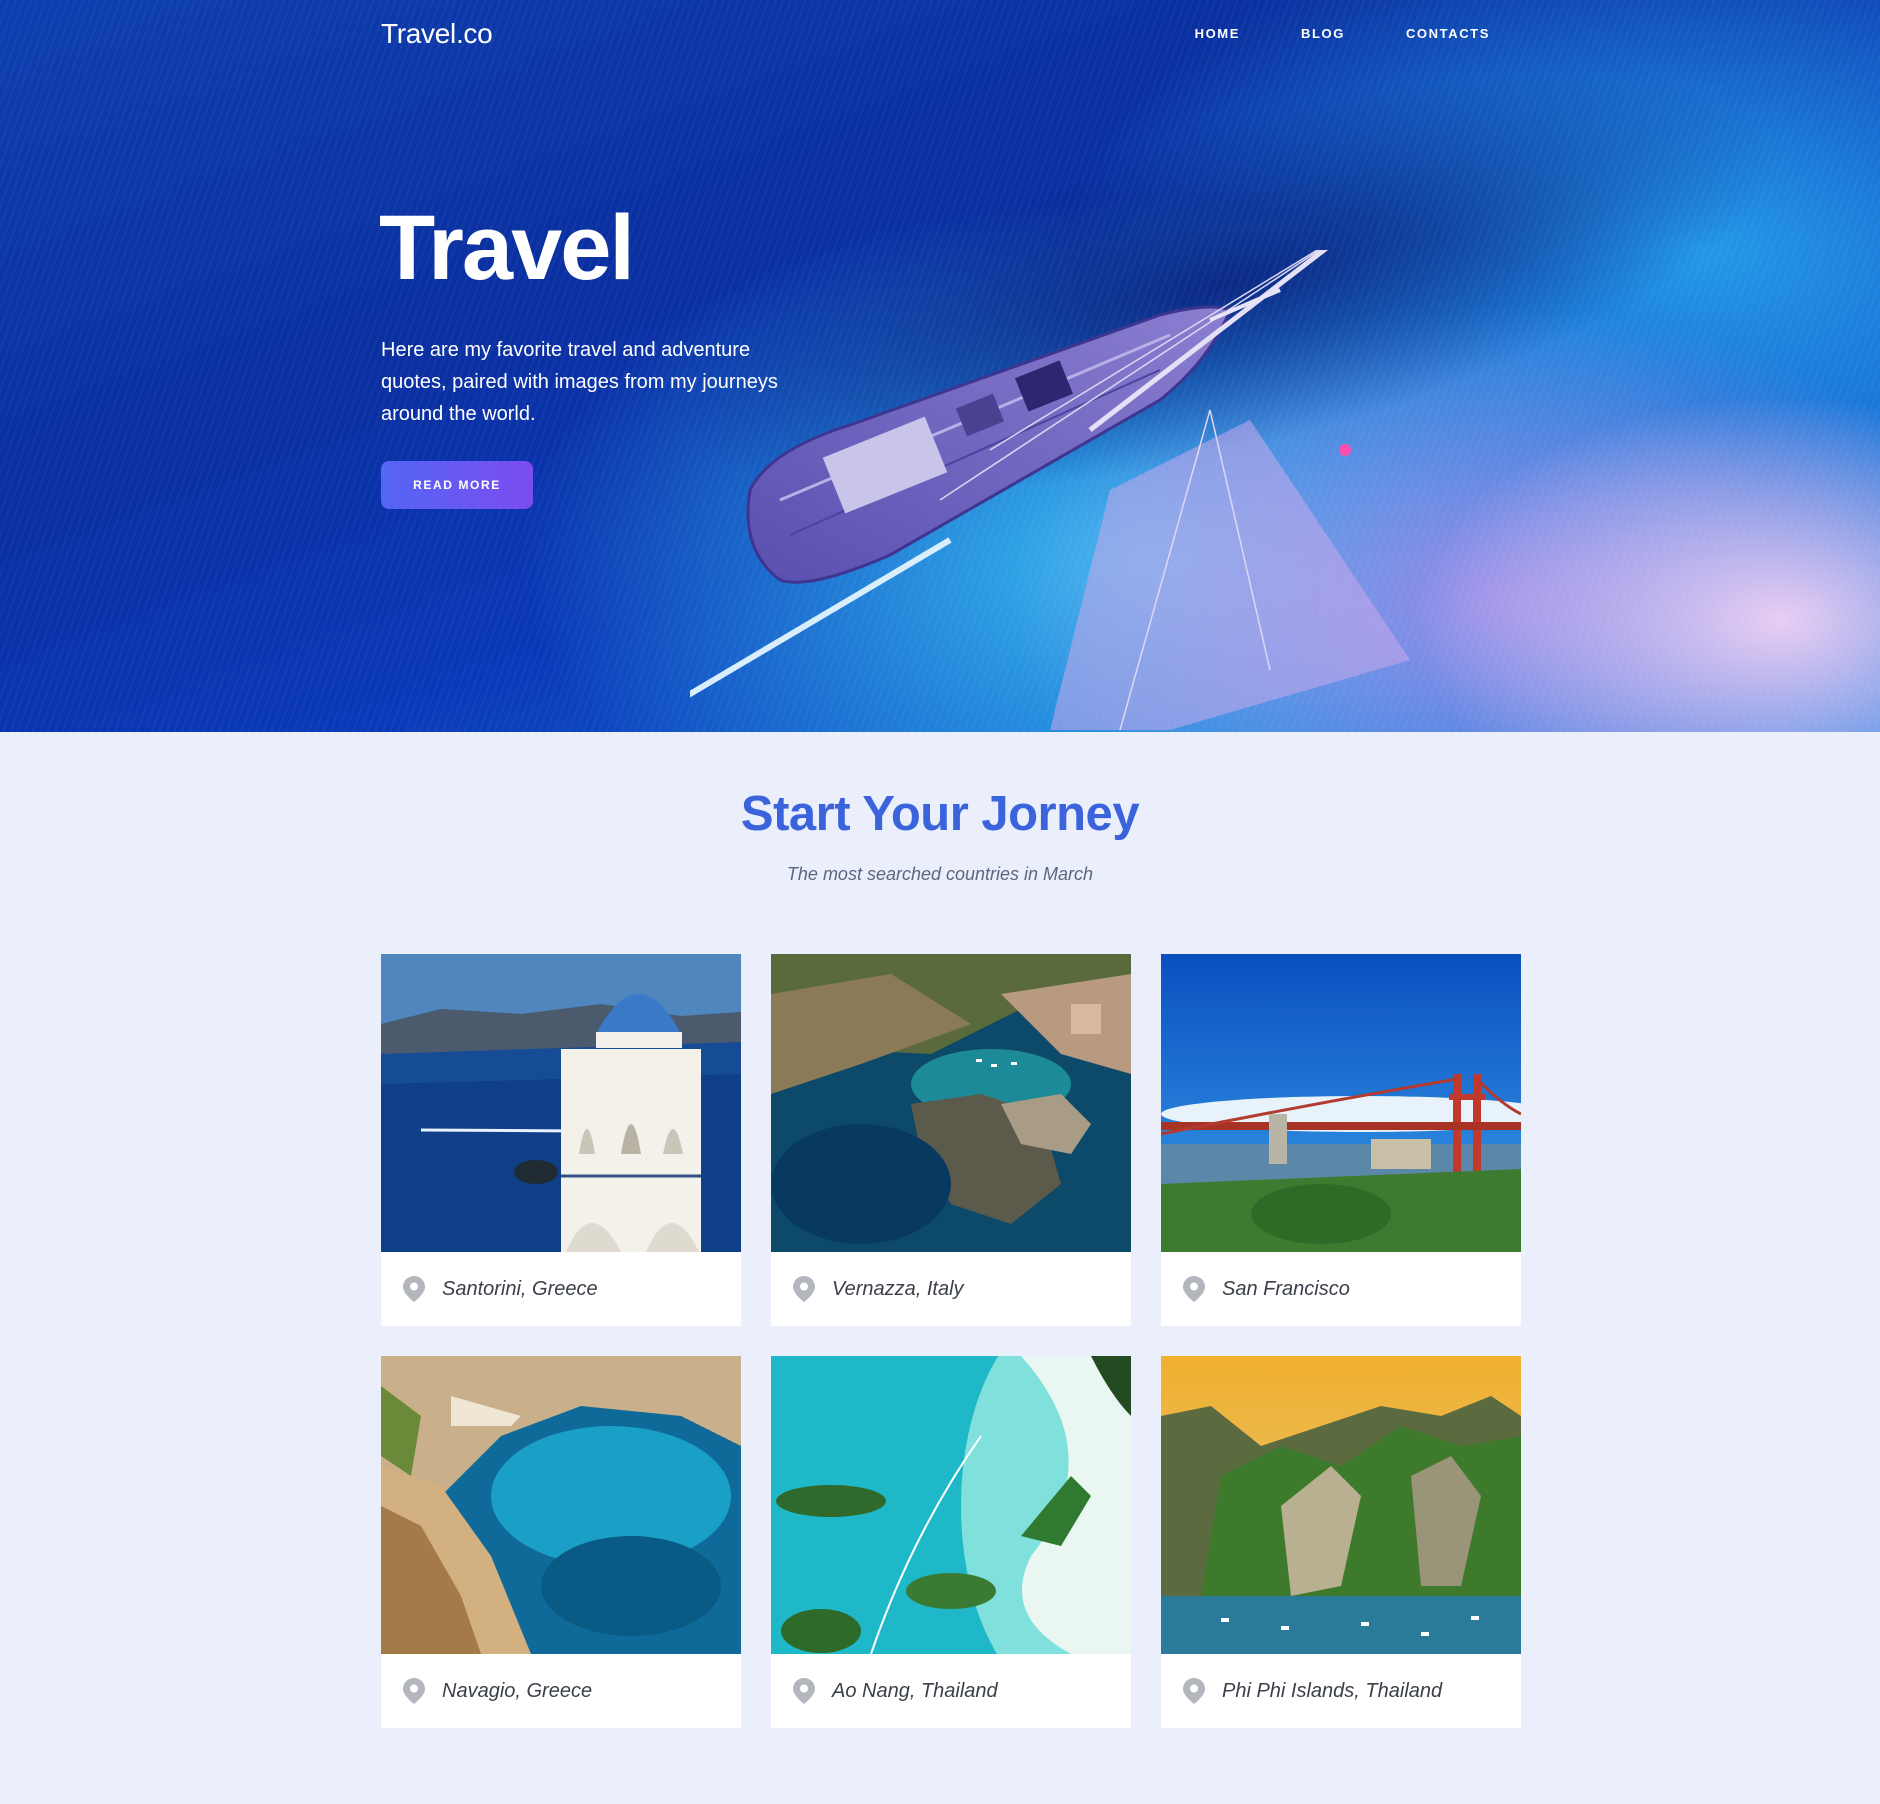 The image size is (1880, 1804). I want to click on destination-name: Santorini, Greece, so click(520, 1288).